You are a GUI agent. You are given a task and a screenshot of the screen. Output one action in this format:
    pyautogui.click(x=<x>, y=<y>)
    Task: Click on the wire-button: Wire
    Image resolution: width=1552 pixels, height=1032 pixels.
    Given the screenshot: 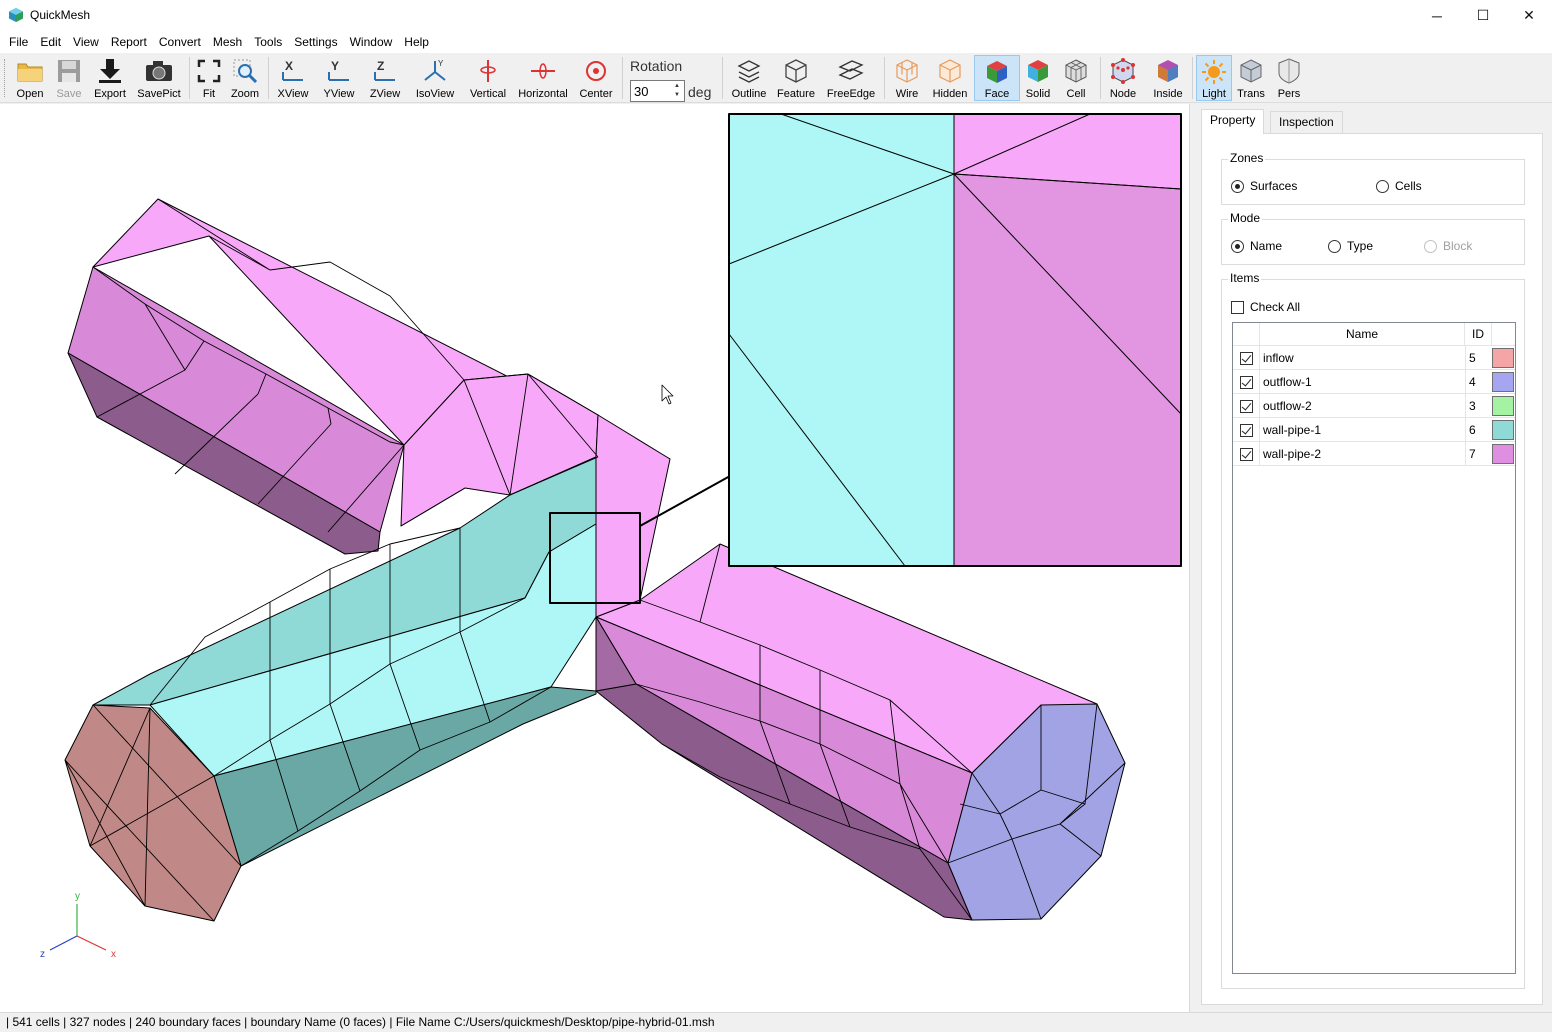 What is the action you would take?
    pyautogui.click(x=907, y=78)
    